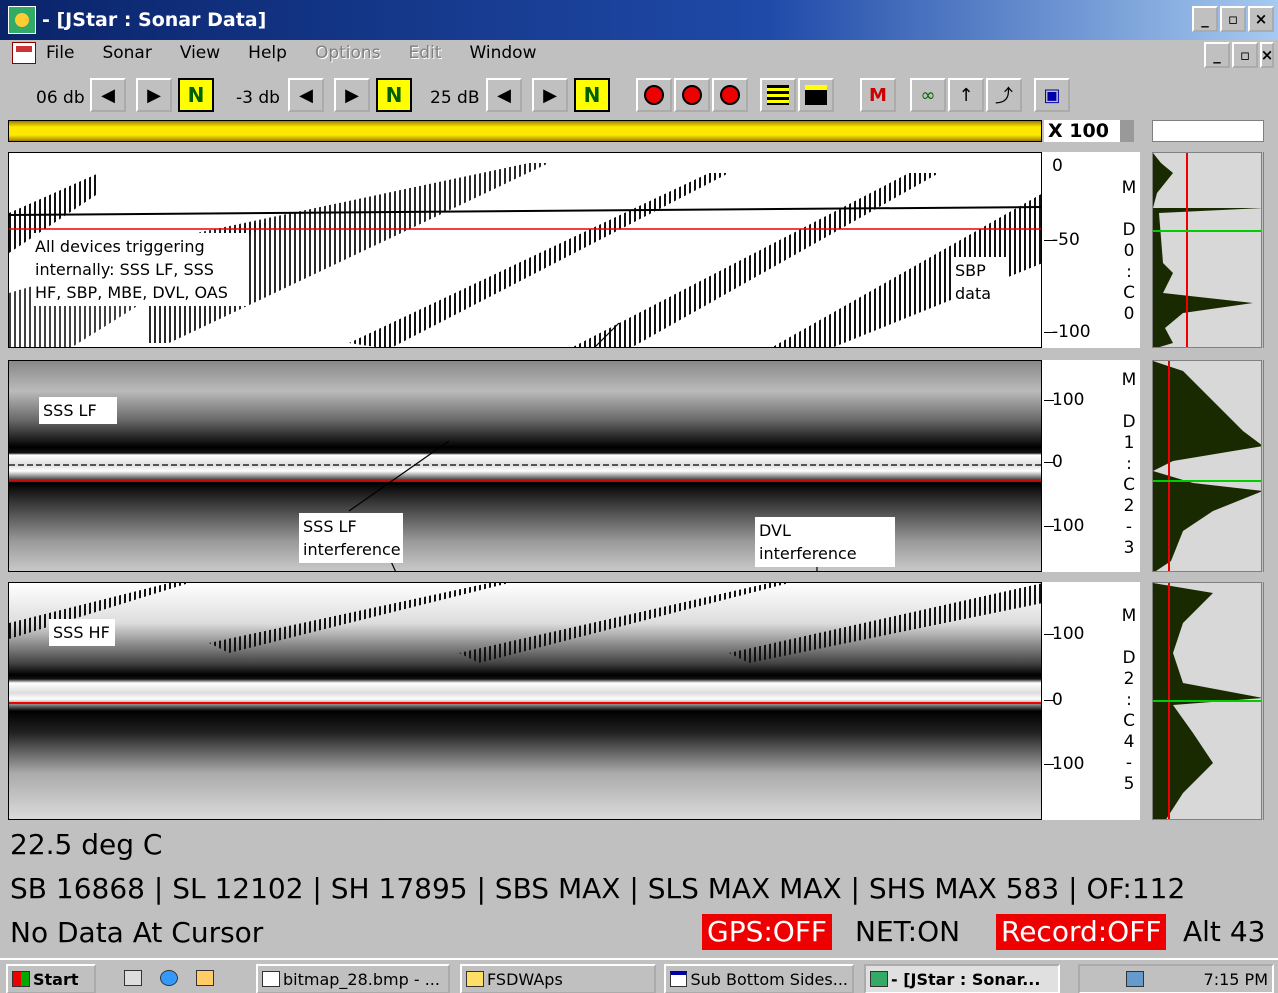 The width and height of the screenshot is (1278, 993). What do you see at coordinates (169, 978) in the screenshot?
I see `ie-icon` at bounding box center [169, 978].